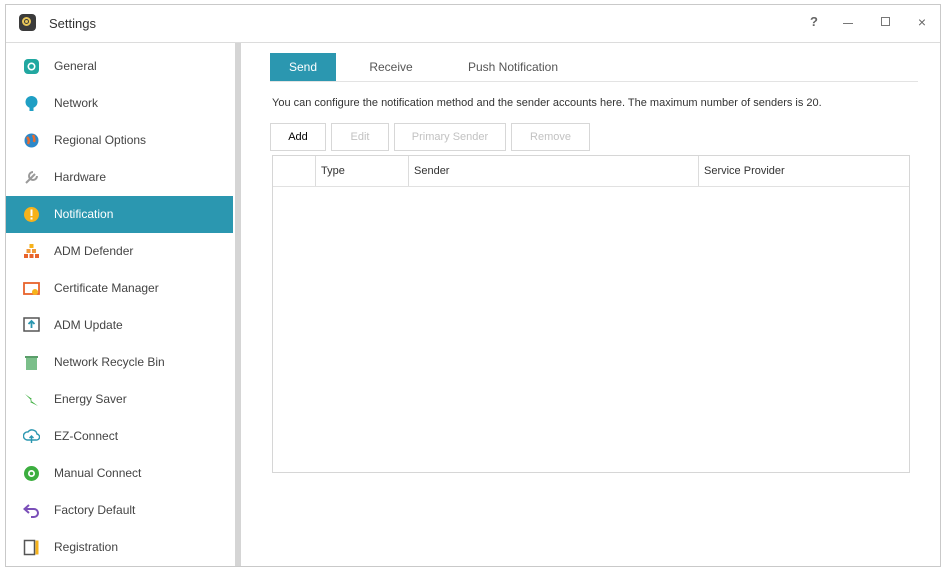  I want to click on tab-send: Send, so click(303, 67).